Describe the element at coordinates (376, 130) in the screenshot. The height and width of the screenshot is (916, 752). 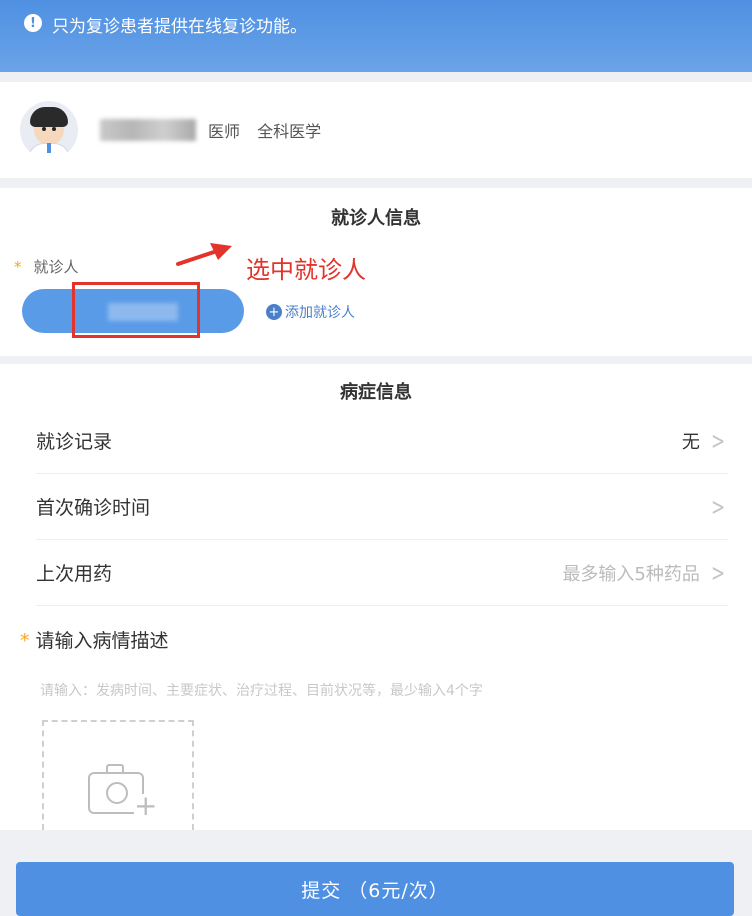
I see `doctor-card: 医师 全科医学` at that location.